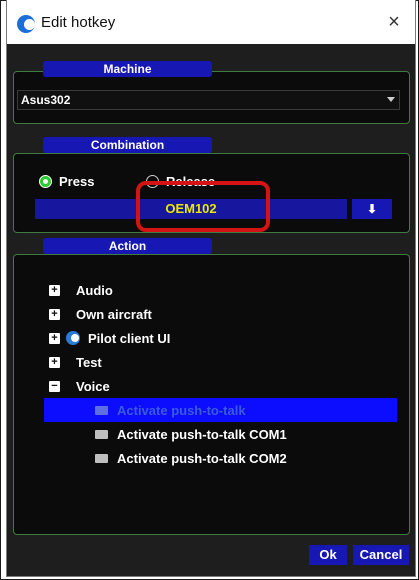 This screenshot has width=419, height=580. Describe the element at coordinates (127, 145) in the screenshot. I see `combination-group-title: Combination` at that location.